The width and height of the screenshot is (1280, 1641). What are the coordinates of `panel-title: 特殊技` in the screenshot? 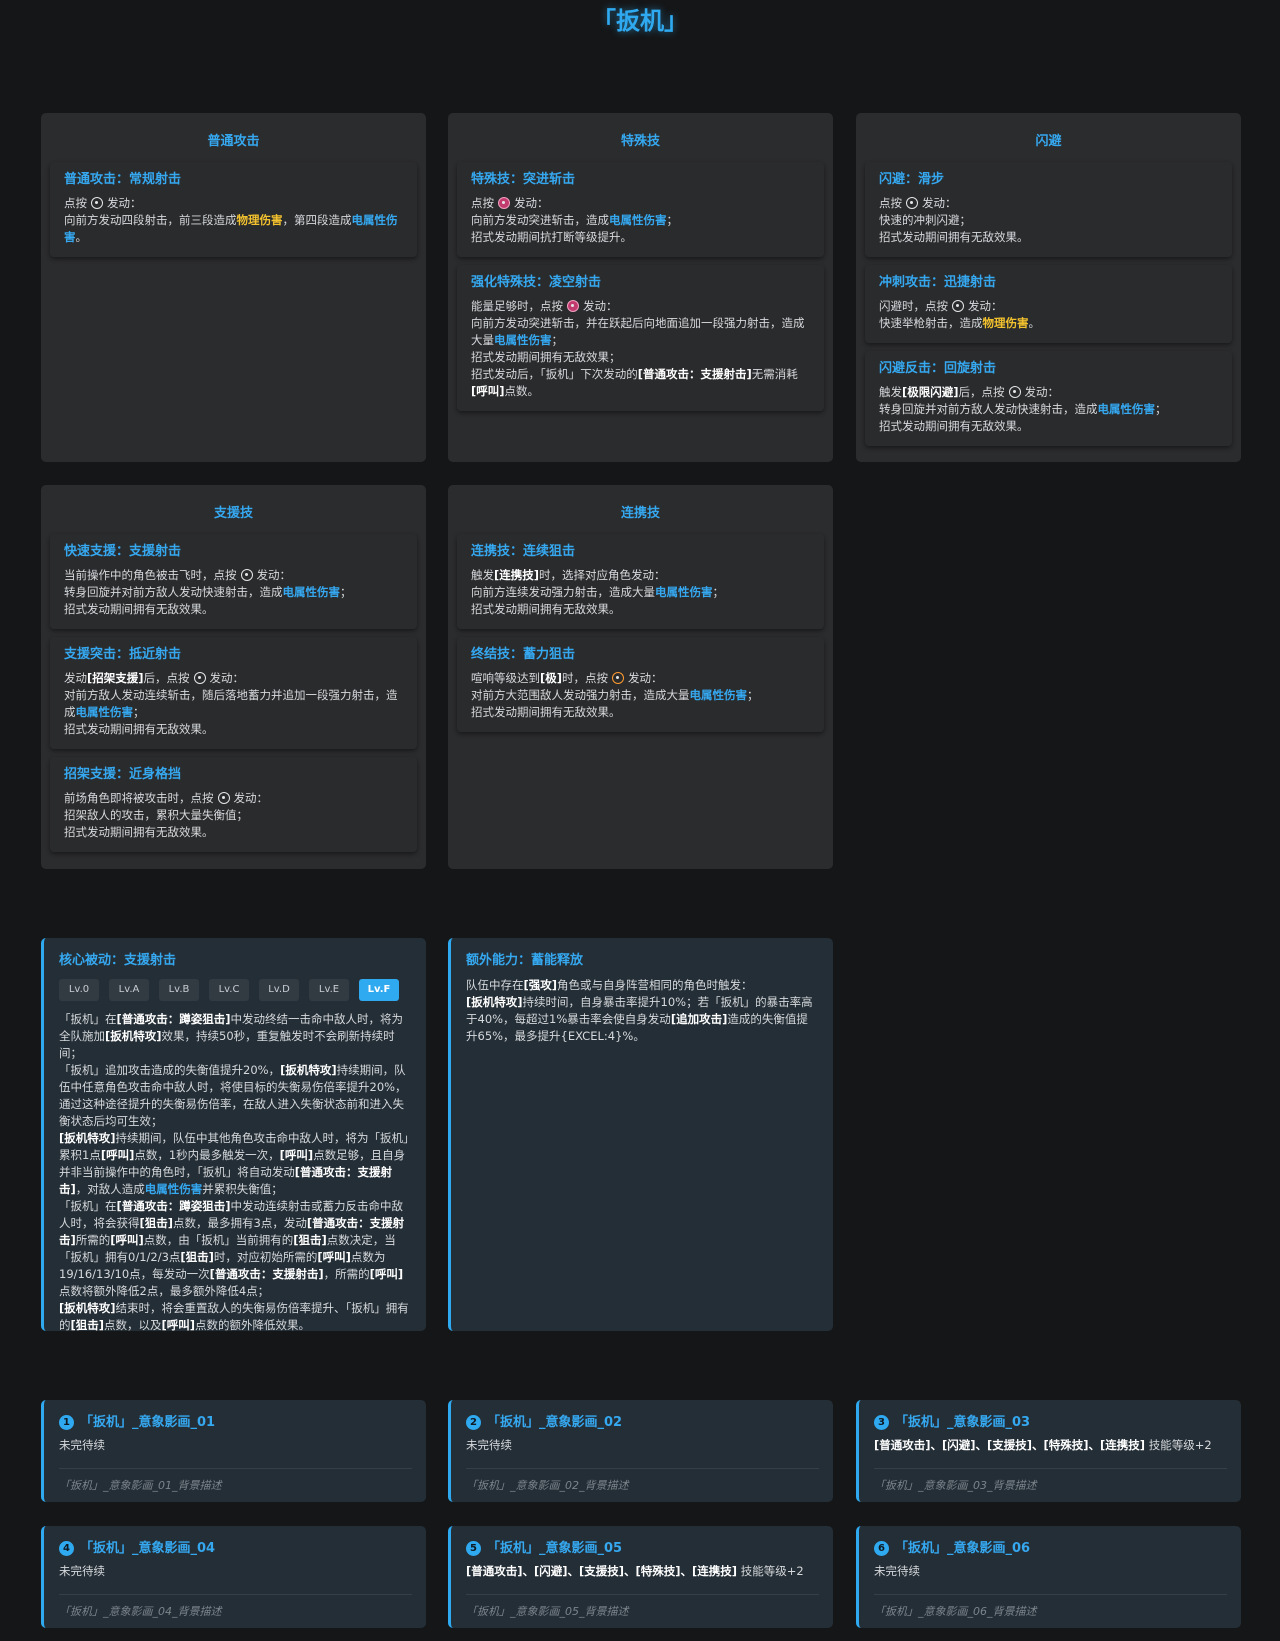 It's located at (640, 141).